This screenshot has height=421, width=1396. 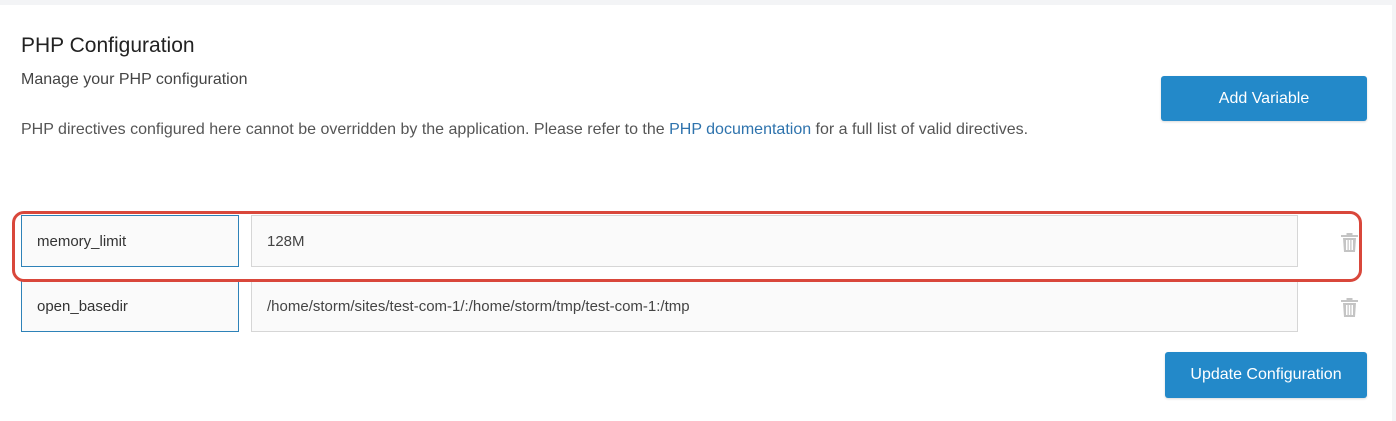 What do you see at coordinates (130, 306) in the screenshot?
I see `variable-key-input: open_basedir` at bounding box center [130, 306].